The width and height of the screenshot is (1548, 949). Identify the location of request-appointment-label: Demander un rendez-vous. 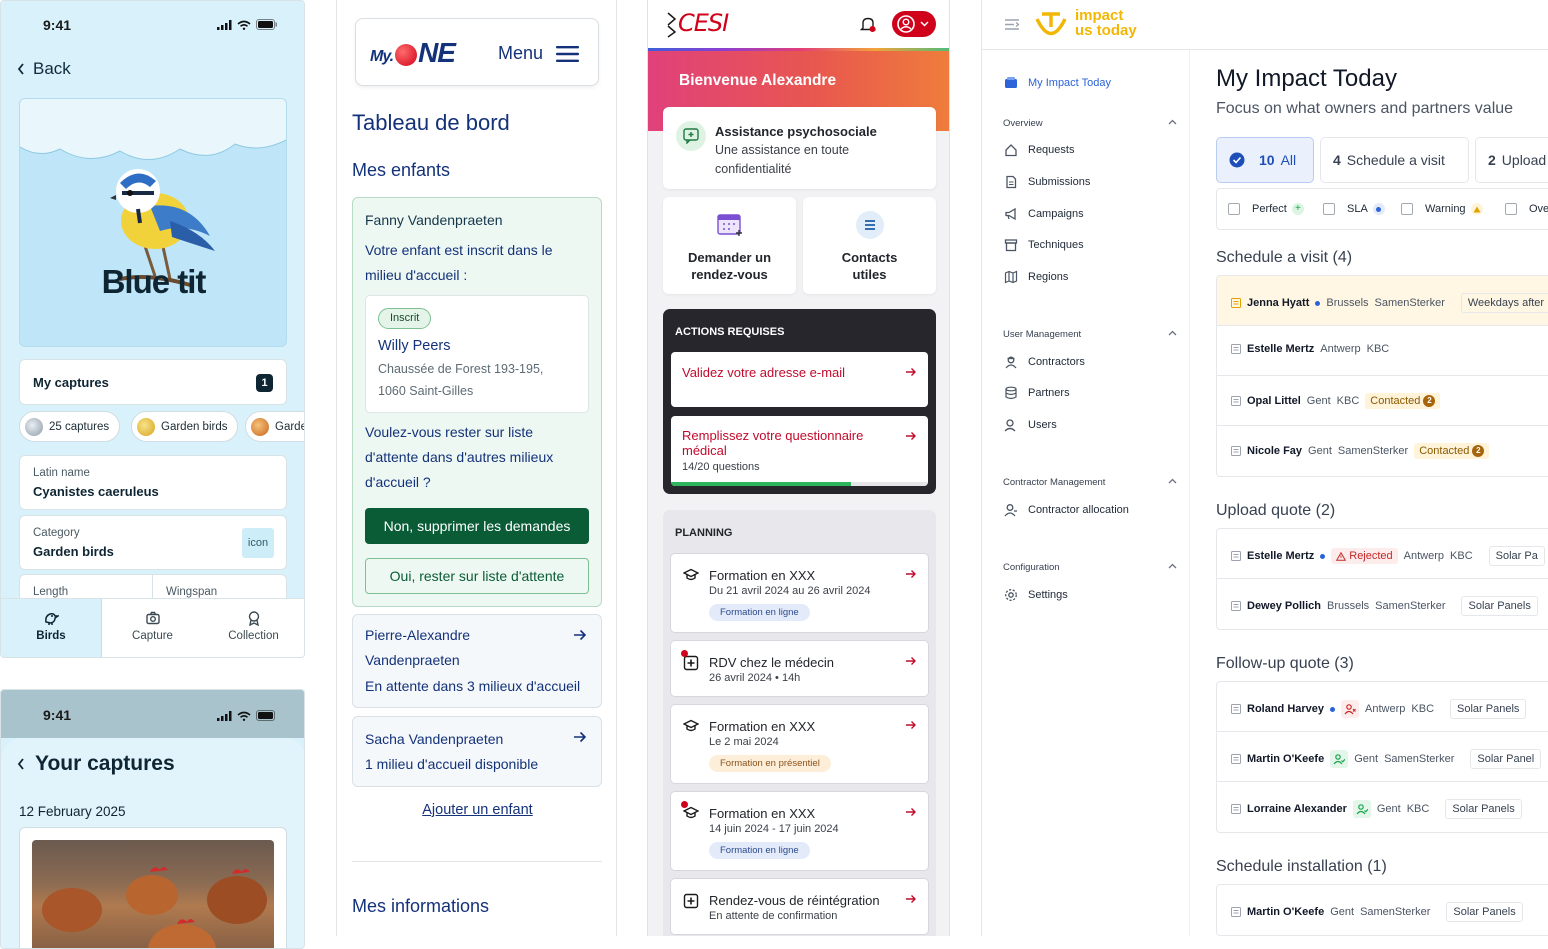
(729, 266).